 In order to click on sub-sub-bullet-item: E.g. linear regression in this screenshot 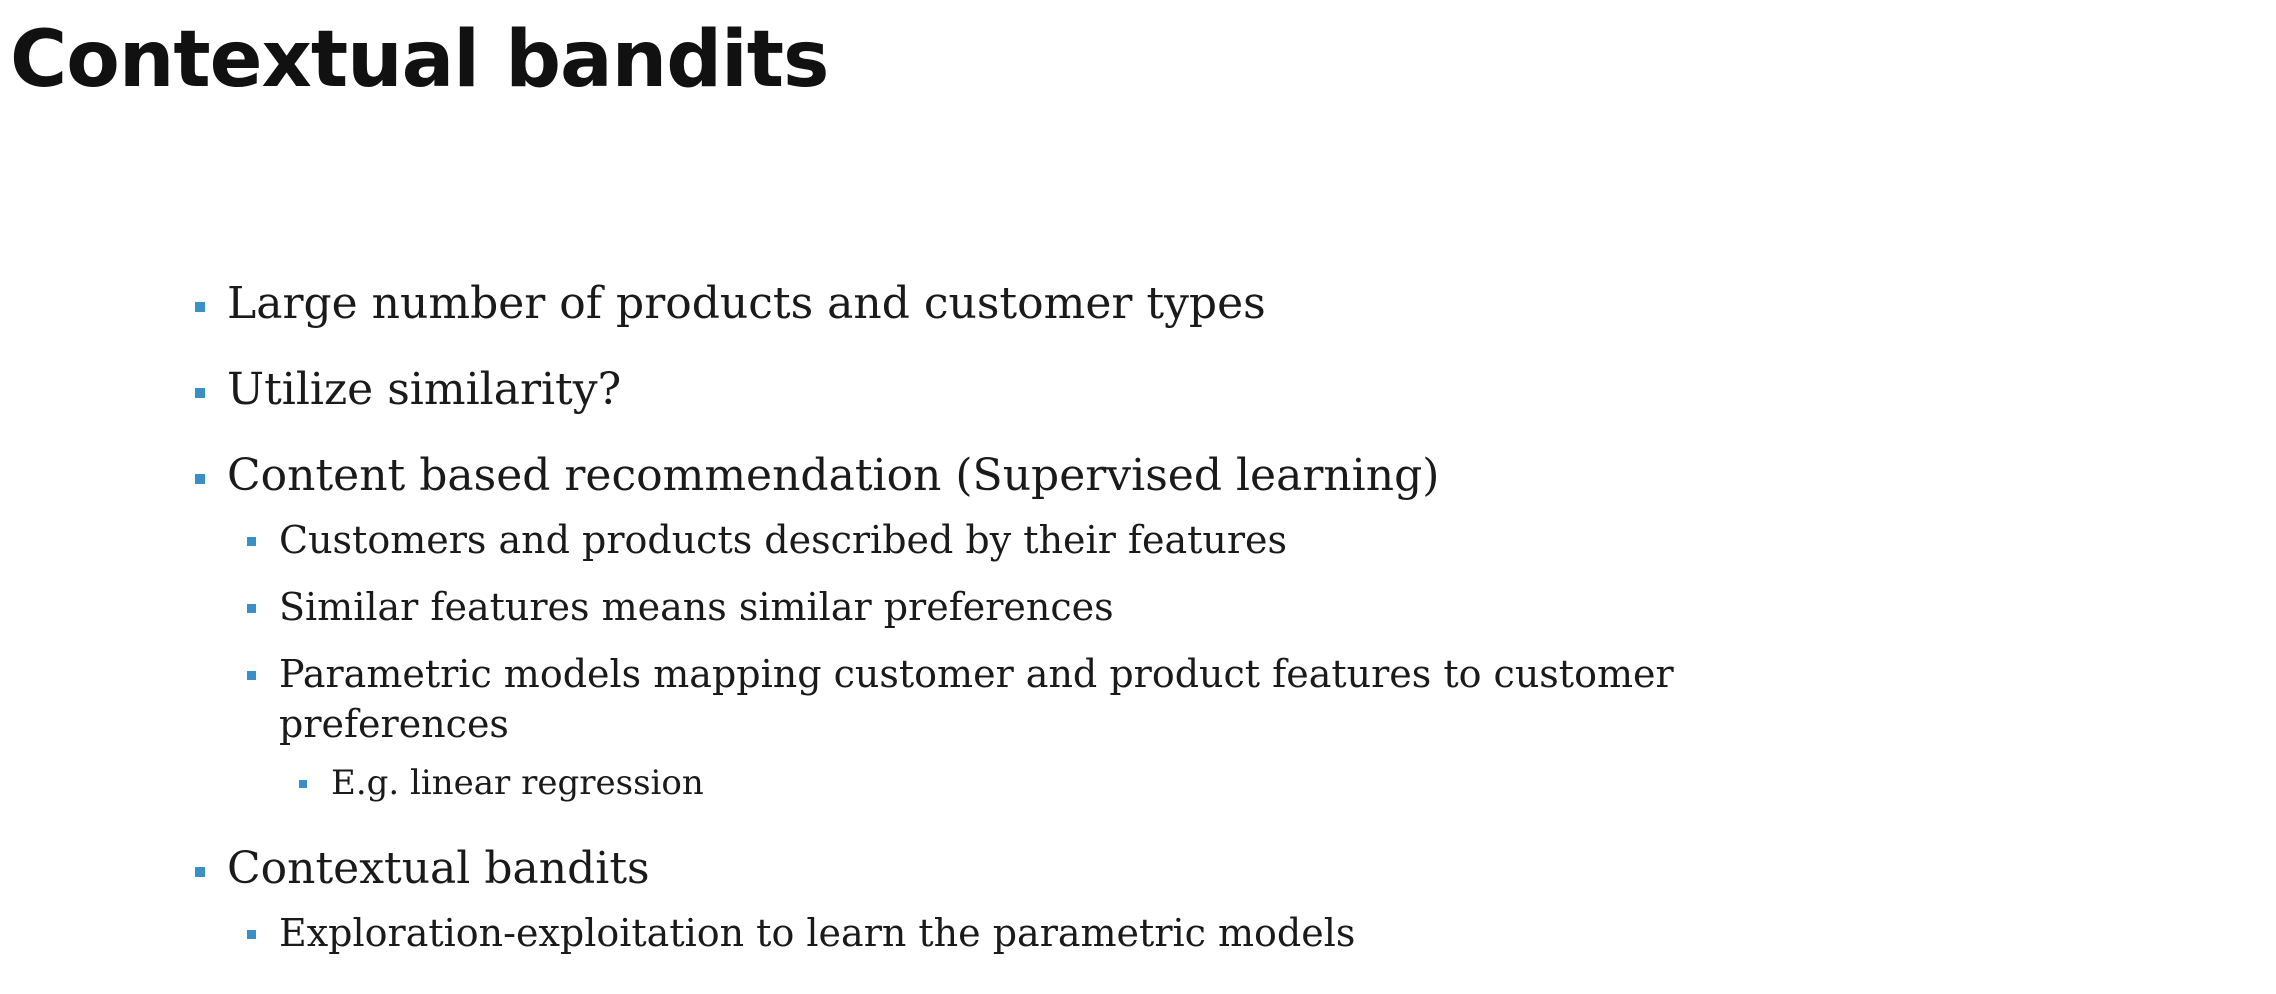, I will do `click(501, 783)`.